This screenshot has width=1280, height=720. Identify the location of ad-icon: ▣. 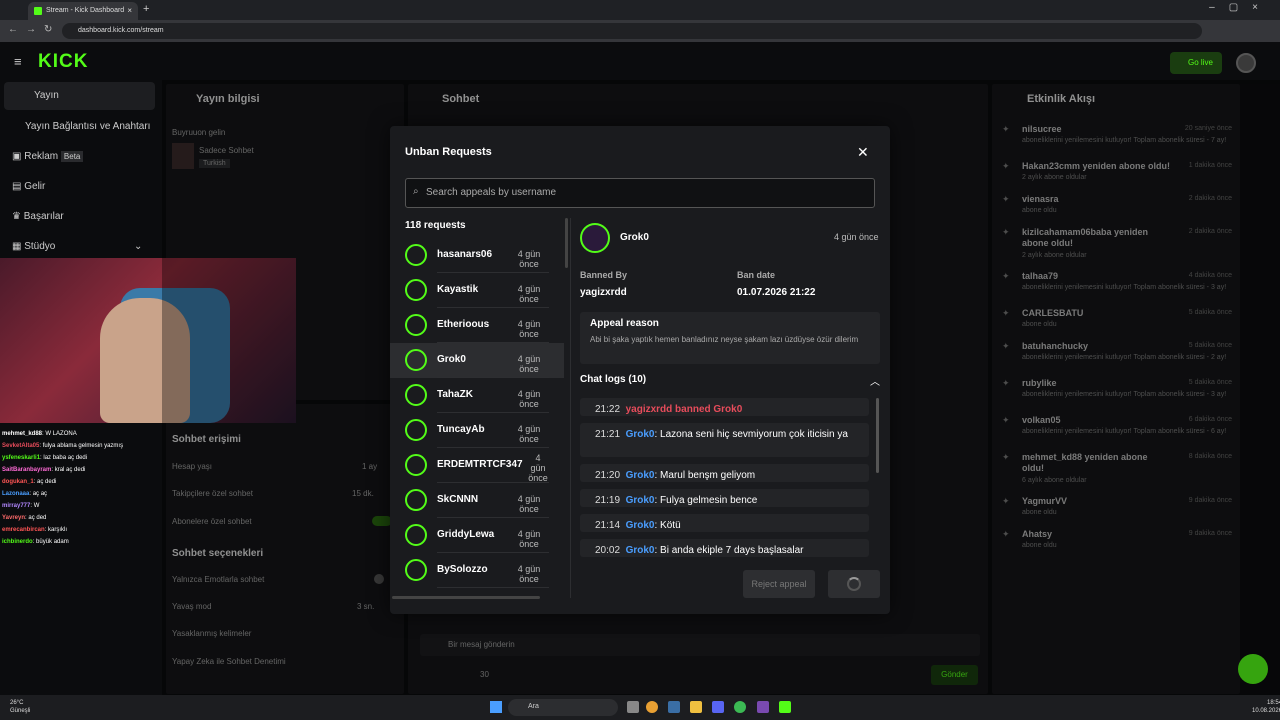
(18, 156).